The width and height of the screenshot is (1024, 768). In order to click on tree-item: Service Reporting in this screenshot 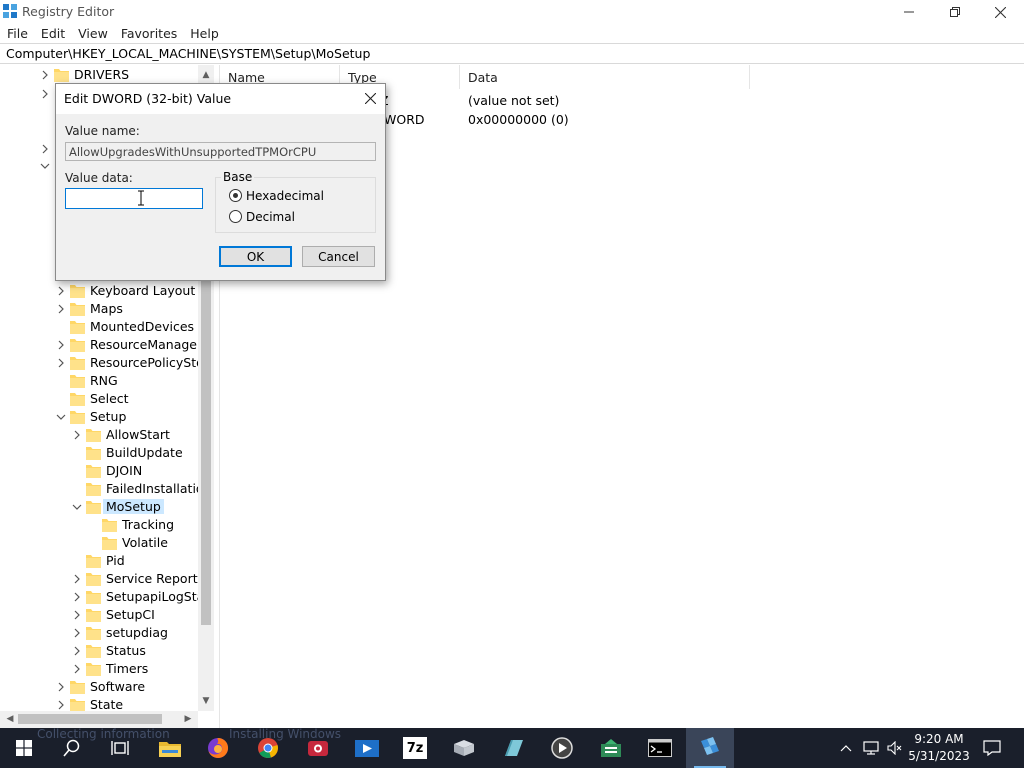, I will do `click(107, 579)`.